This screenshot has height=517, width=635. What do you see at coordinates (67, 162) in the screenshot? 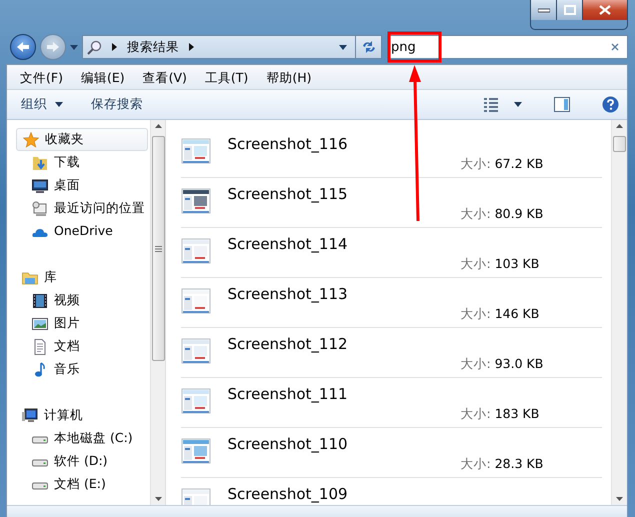
I see `nav-item: 下载` at bounding box center [67, 162].